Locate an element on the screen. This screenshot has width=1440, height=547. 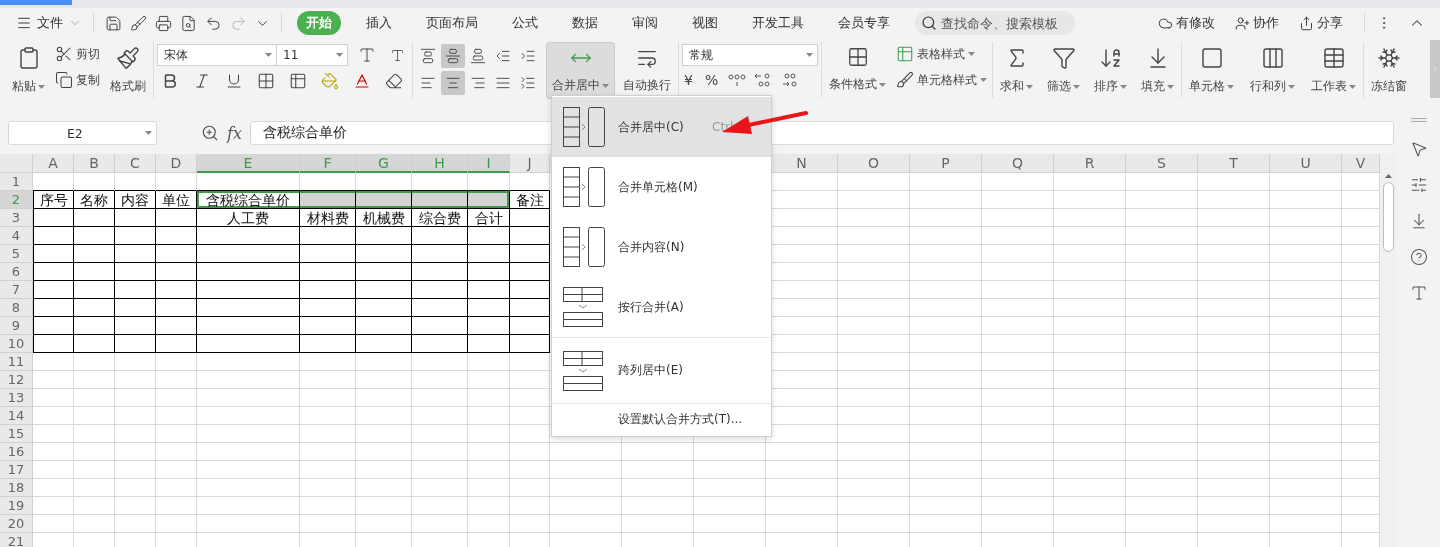
row-header: 4 is located at coordinates (16, 236).